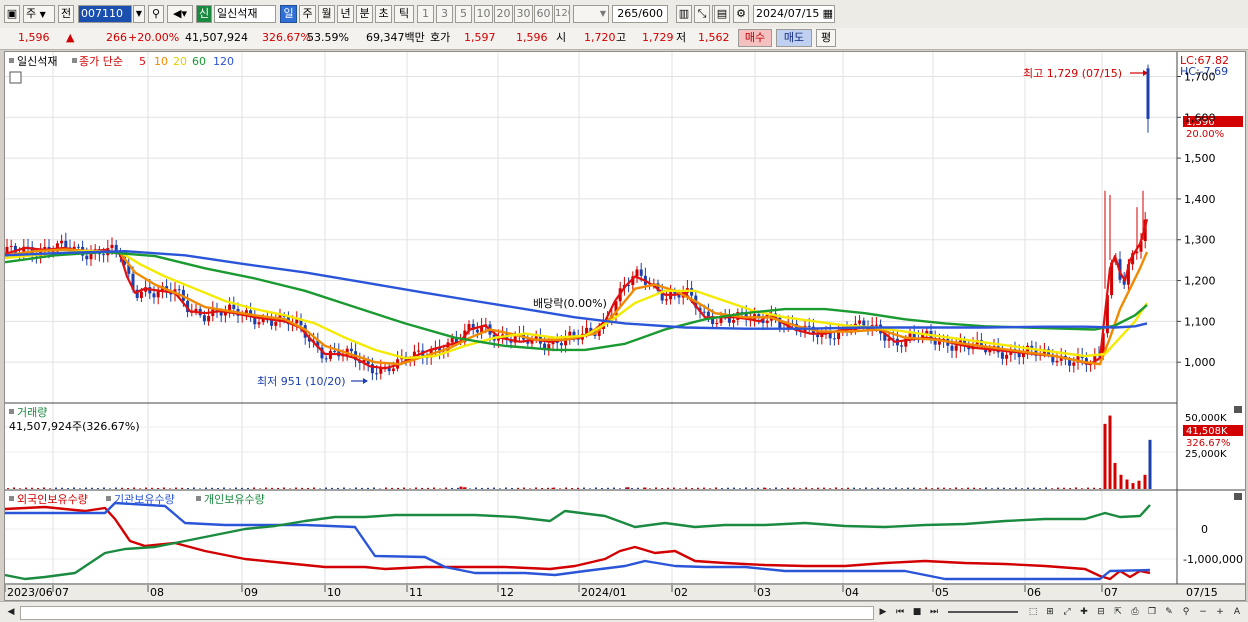 This screenshot has height=622, width=1248. I want to click on table-icon, so click(15, 77).